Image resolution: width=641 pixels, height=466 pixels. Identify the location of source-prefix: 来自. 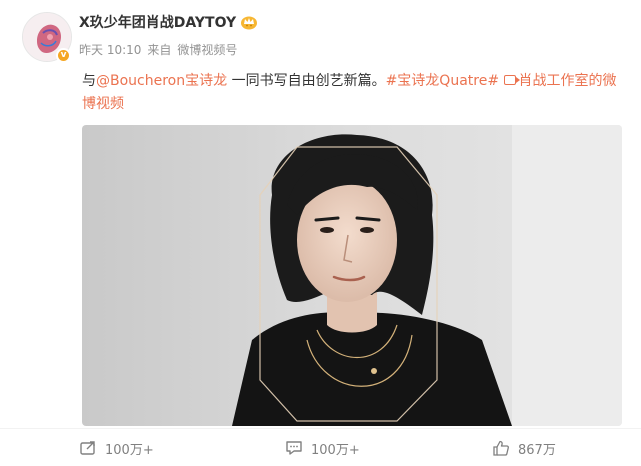
(159, 50).